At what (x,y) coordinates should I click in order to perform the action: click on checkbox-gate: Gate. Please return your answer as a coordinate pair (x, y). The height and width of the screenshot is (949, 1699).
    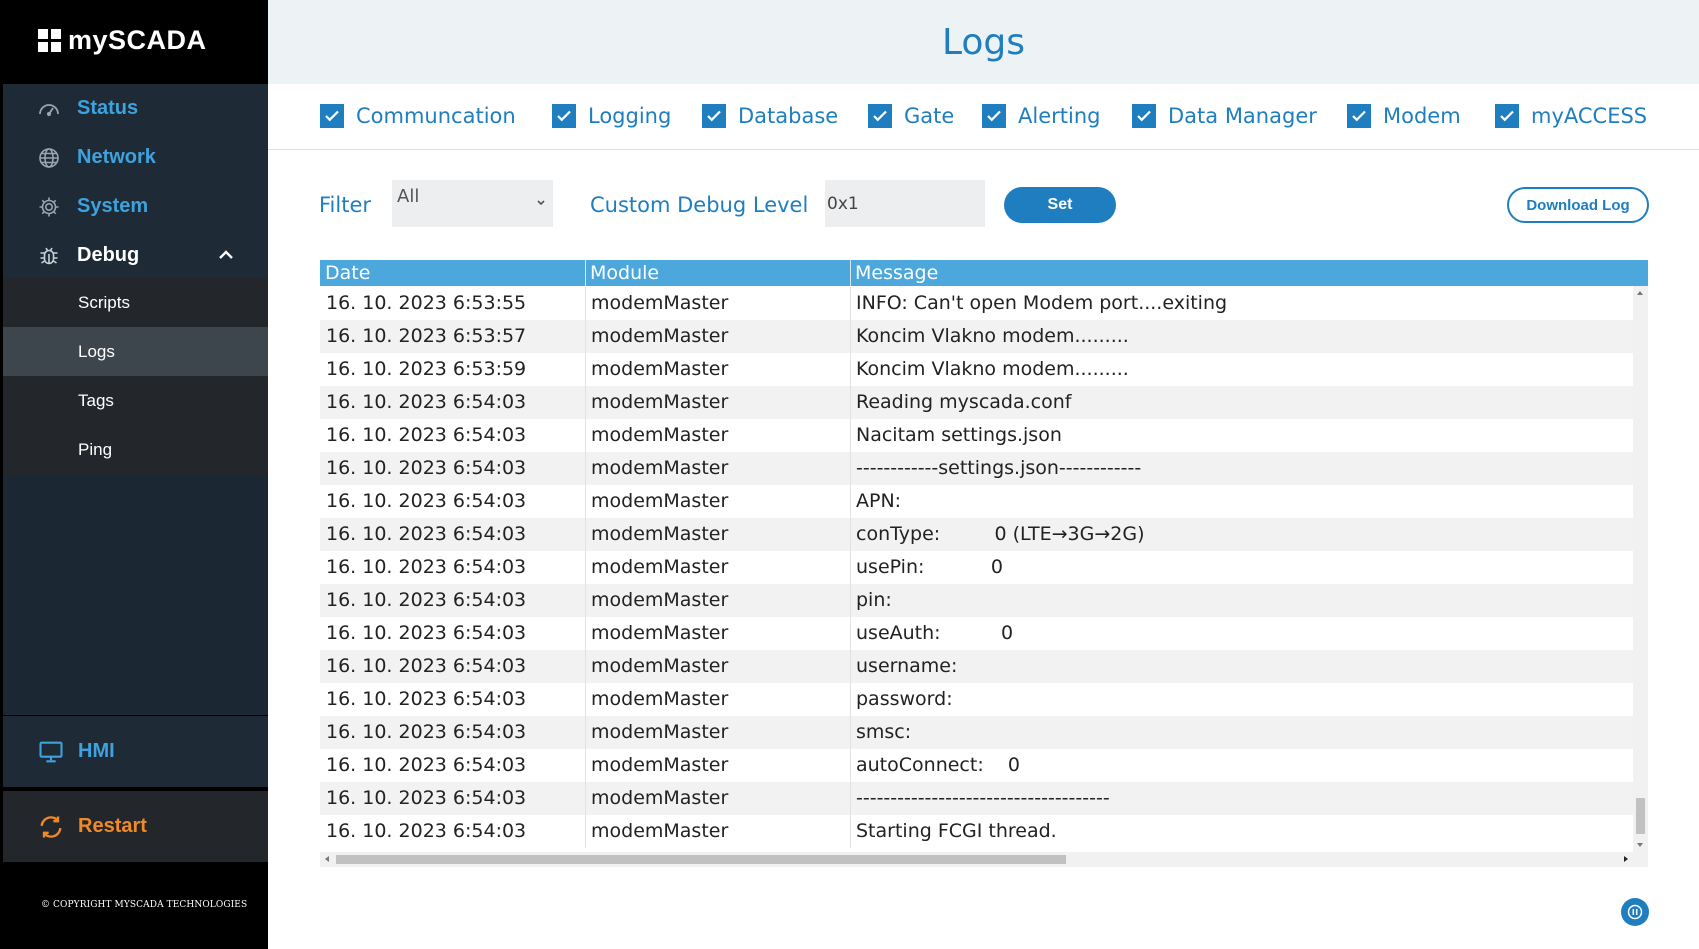
    Looking at the image, I should click on (911, 116).